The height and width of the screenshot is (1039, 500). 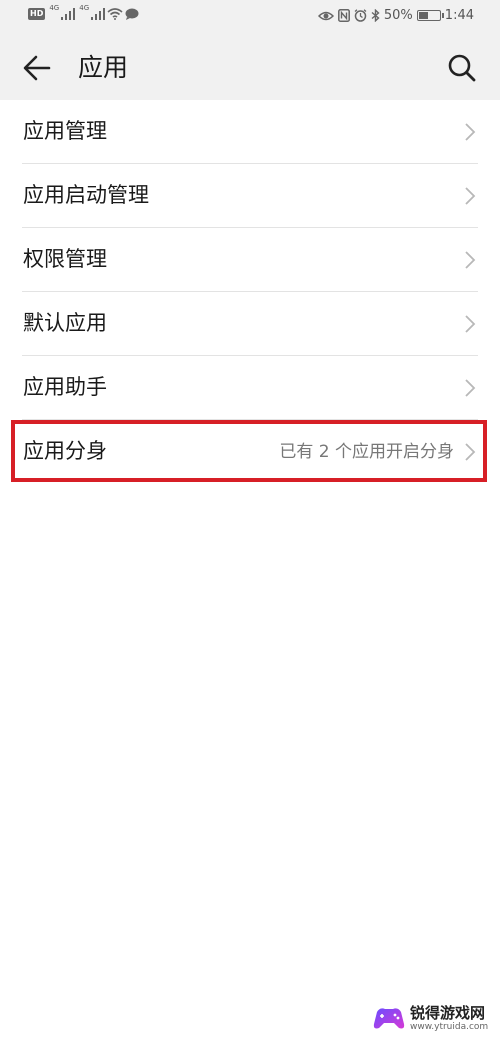 I want to click on battery-level-fill, so click(x=423, y=15).